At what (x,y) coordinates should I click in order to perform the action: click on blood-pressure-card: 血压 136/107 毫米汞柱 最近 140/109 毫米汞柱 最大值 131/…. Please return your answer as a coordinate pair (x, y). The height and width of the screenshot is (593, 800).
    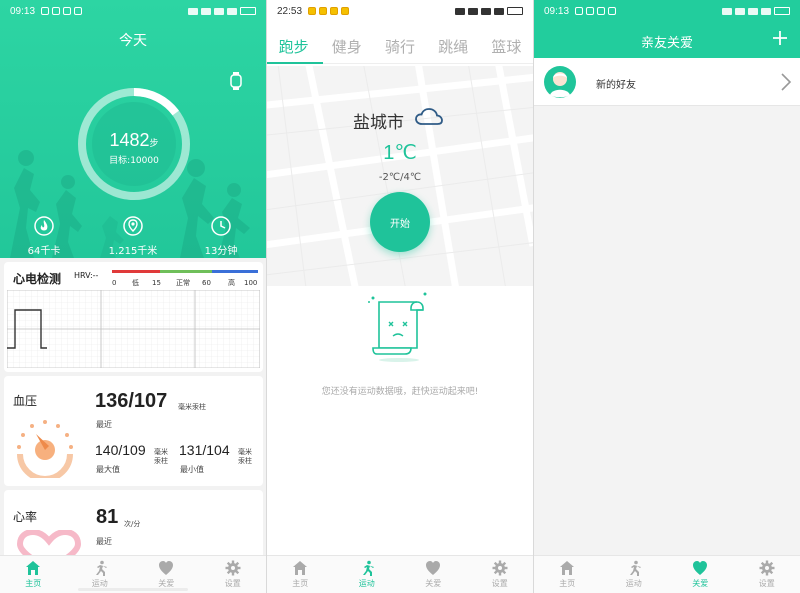
    Looking at the image, I should click on (133, 431).